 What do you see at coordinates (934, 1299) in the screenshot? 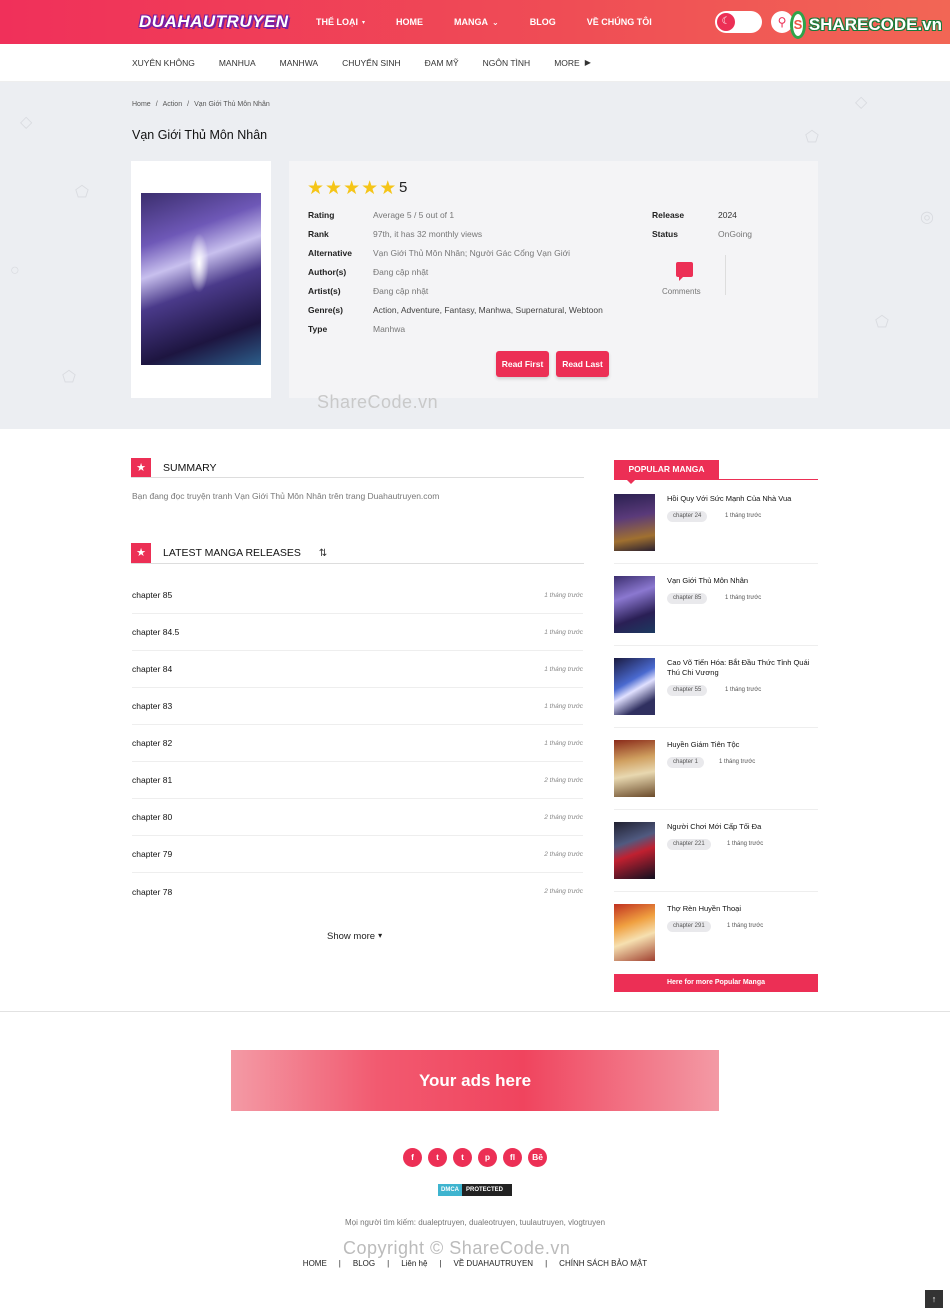
I see `back-to-top-button: ↑` at bounding box center [934, 1299].